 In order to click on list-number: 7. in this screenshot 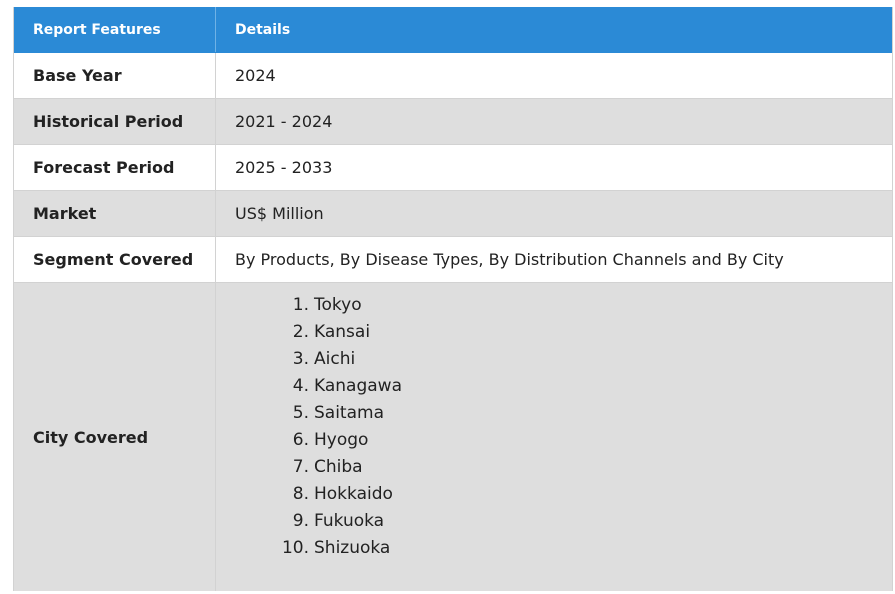, I will do `click(300, 467)`.